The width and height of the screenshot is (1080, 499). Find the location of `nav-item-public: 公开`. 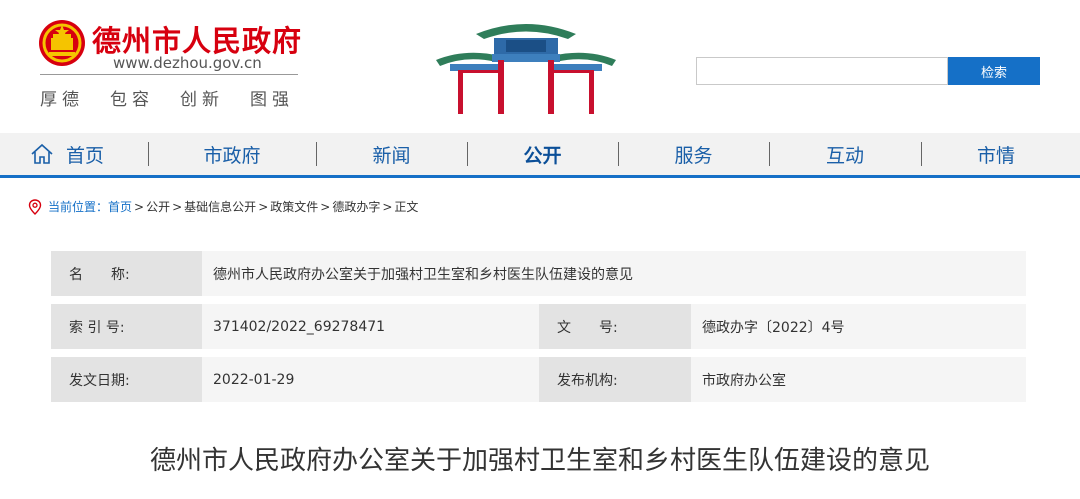

nav-item-public: 公开 is located at coordinates (542, 154).